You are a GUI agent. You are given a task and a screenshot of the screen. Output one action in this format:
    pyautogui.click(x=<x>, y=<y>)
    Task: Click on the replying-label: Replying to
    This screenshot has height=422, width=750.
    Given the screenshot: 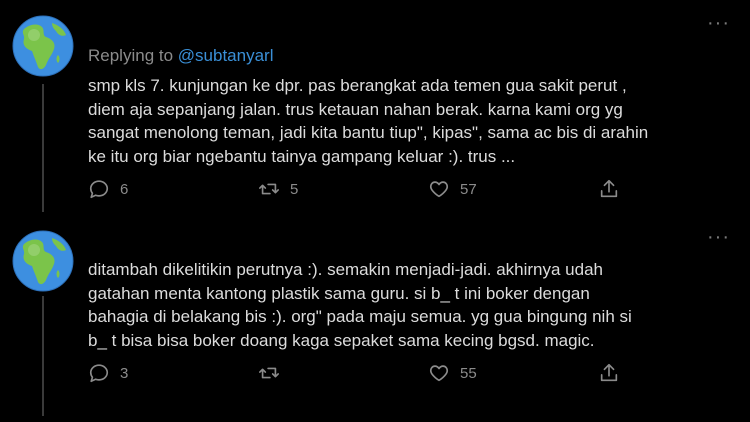 What is the action you would take?
    pyautogui.click(x=131, y=55)
    